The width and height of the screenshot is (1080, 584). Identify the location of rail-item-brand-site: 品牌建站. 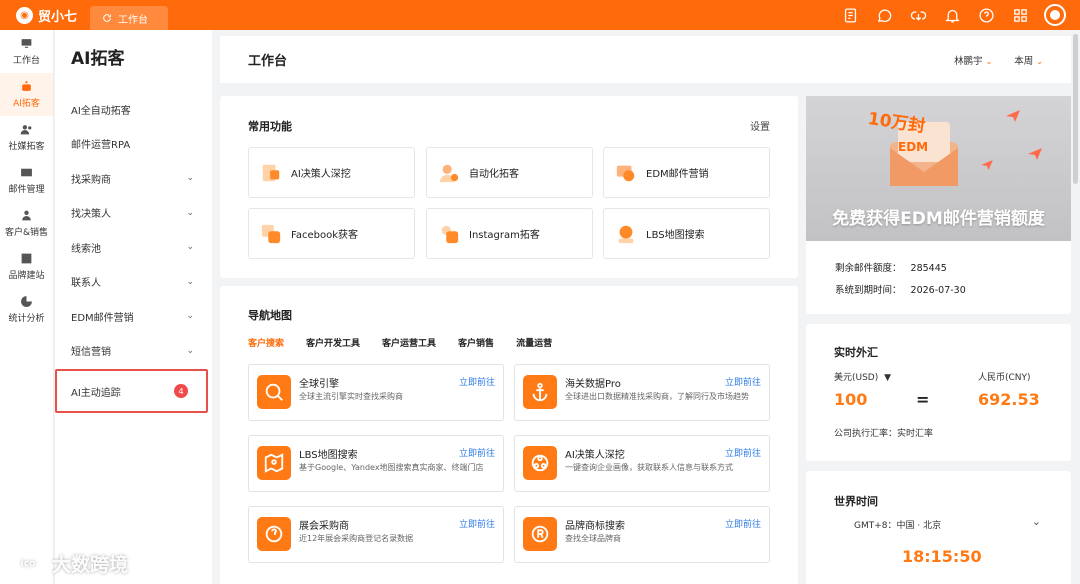
(26, 266).